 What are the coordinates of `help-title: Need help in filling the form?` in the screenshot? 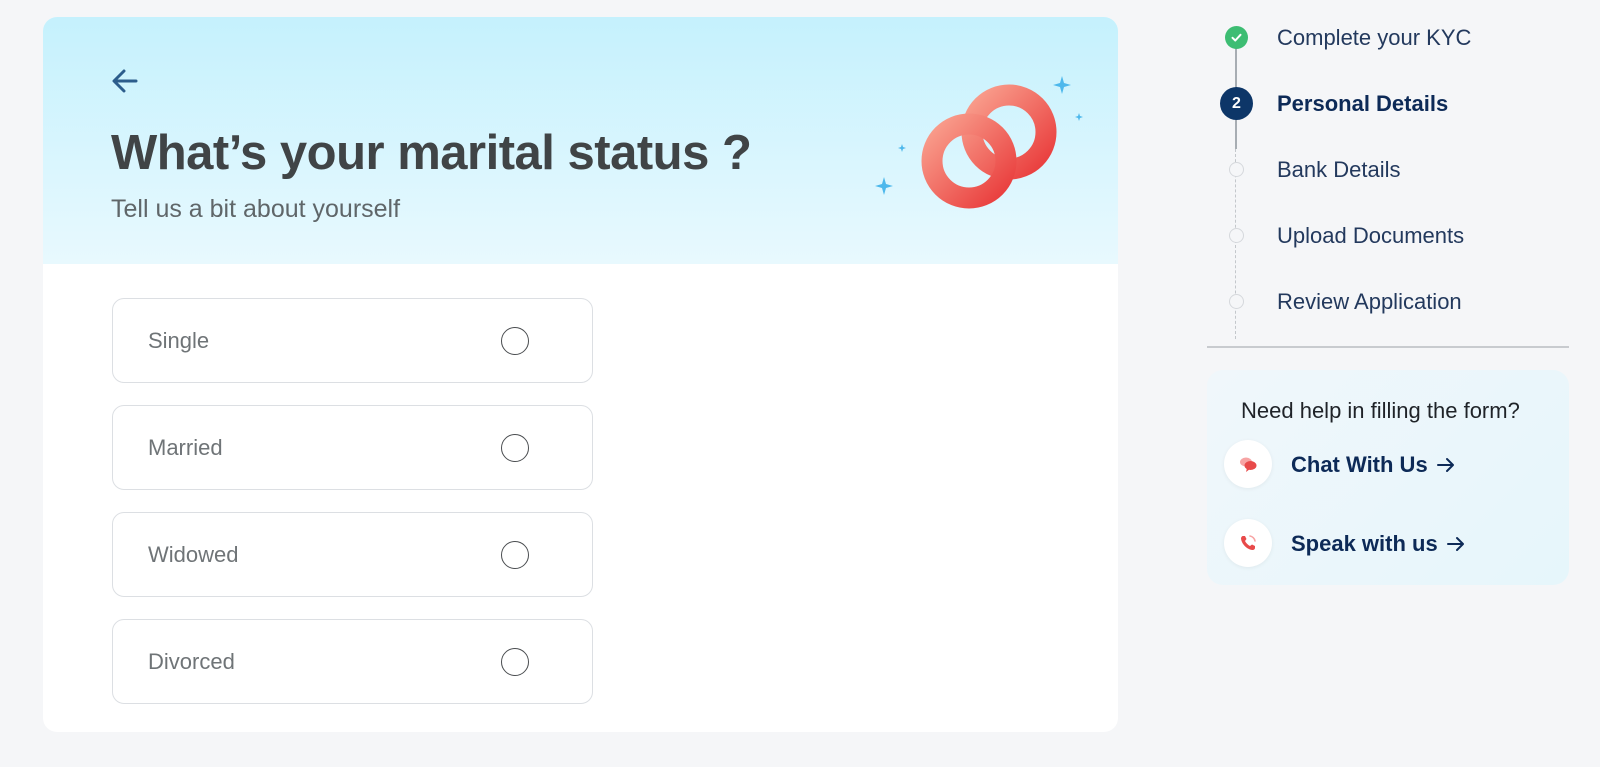 It's located at (1380, 410).